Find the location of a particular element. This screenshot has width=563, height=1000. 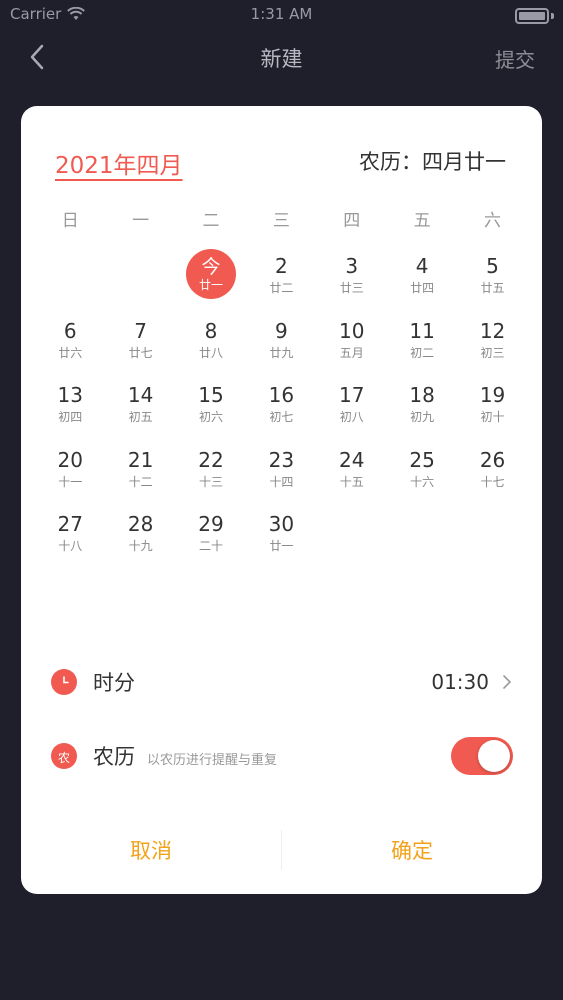

time-label: 时分 is located at coordinates (114, 683).